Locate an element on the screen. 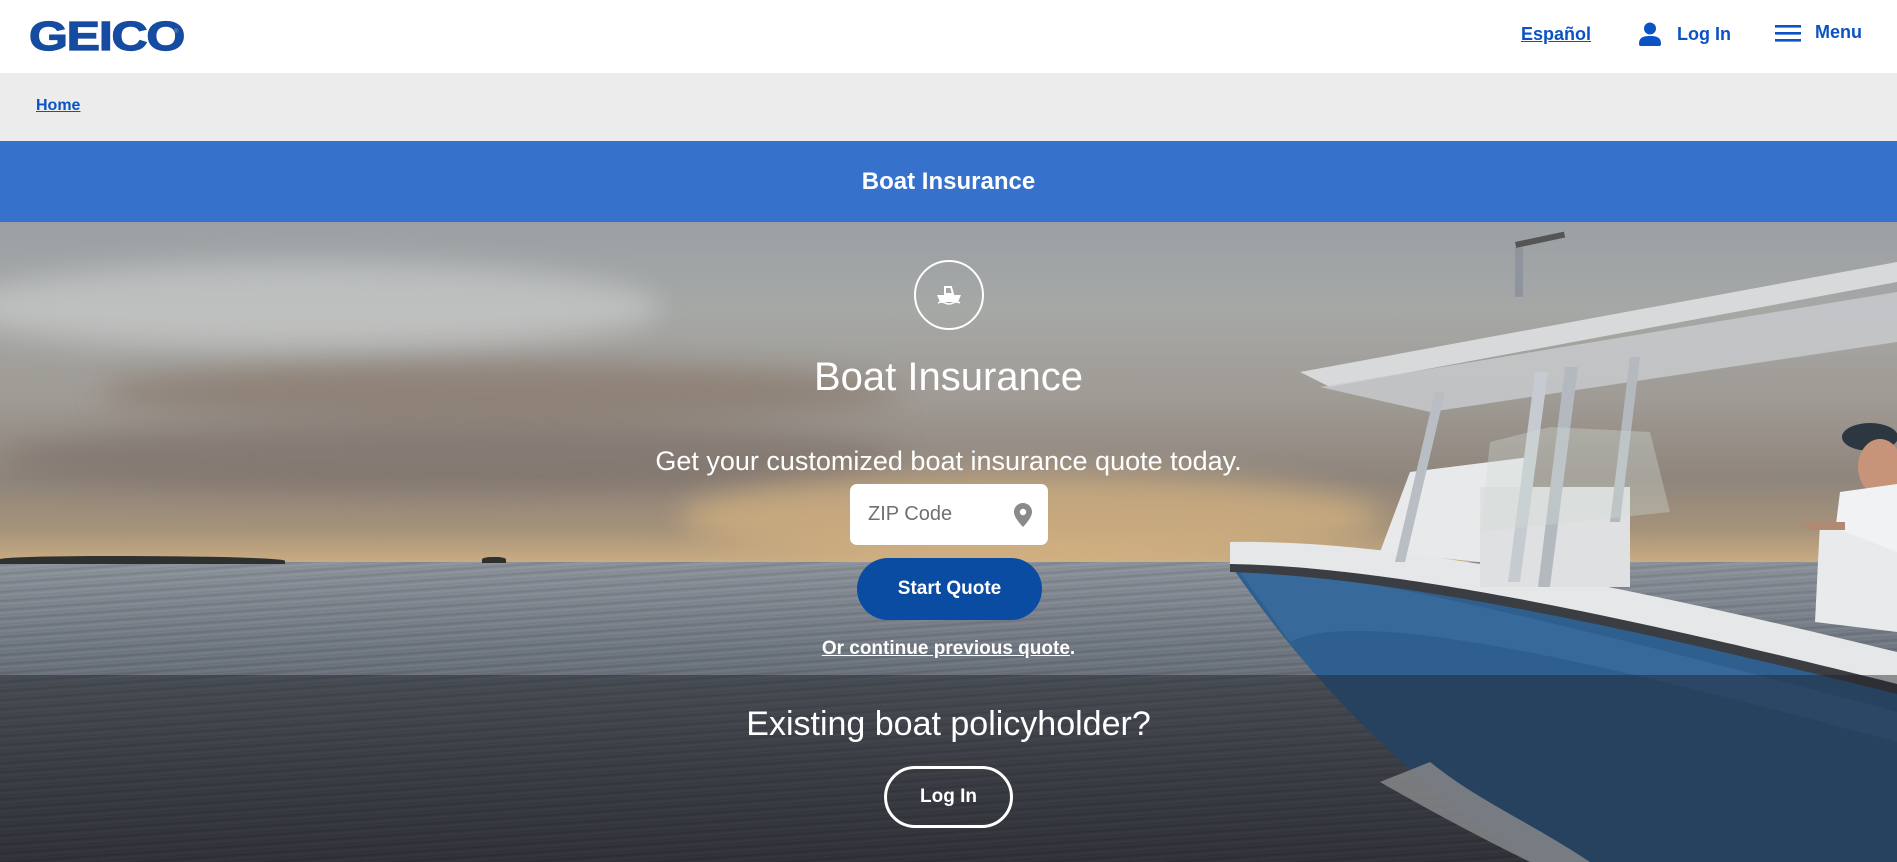  breadcrumb: Home is located at coordinates (948, 107).